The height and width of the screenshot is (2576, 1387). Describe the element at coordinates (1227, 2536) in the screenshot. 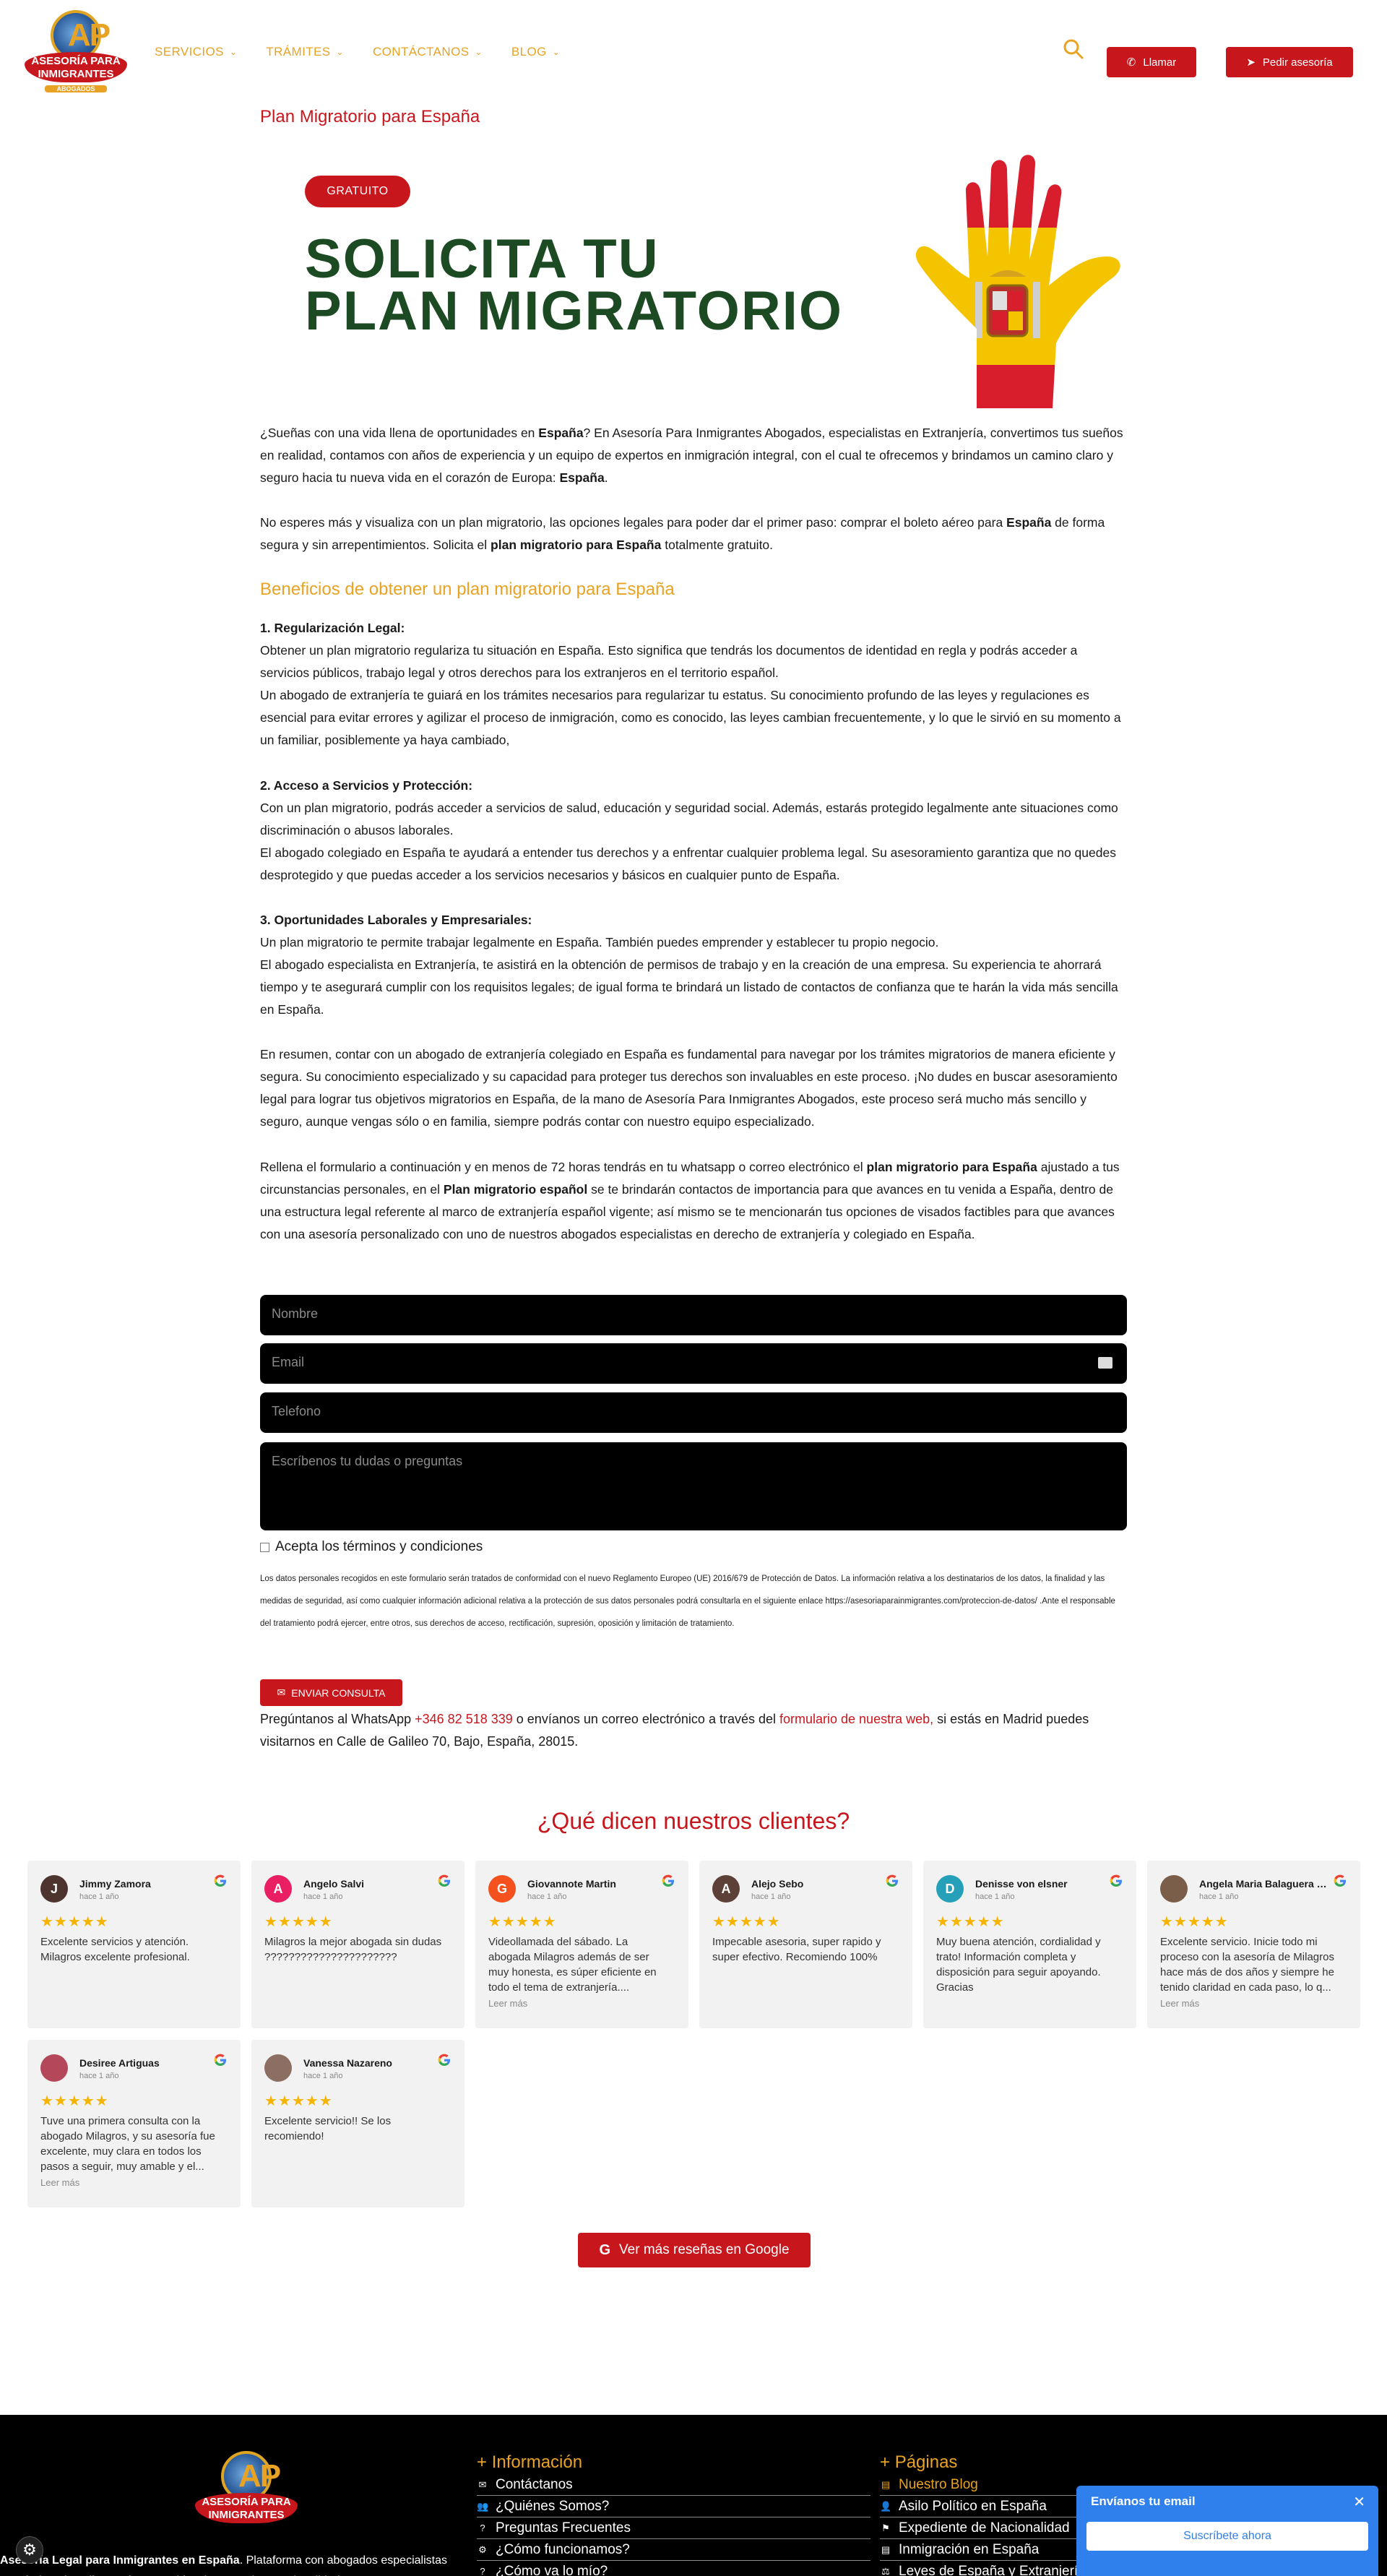

I see `subscribe-button: Suscríbete ahora` at that location.